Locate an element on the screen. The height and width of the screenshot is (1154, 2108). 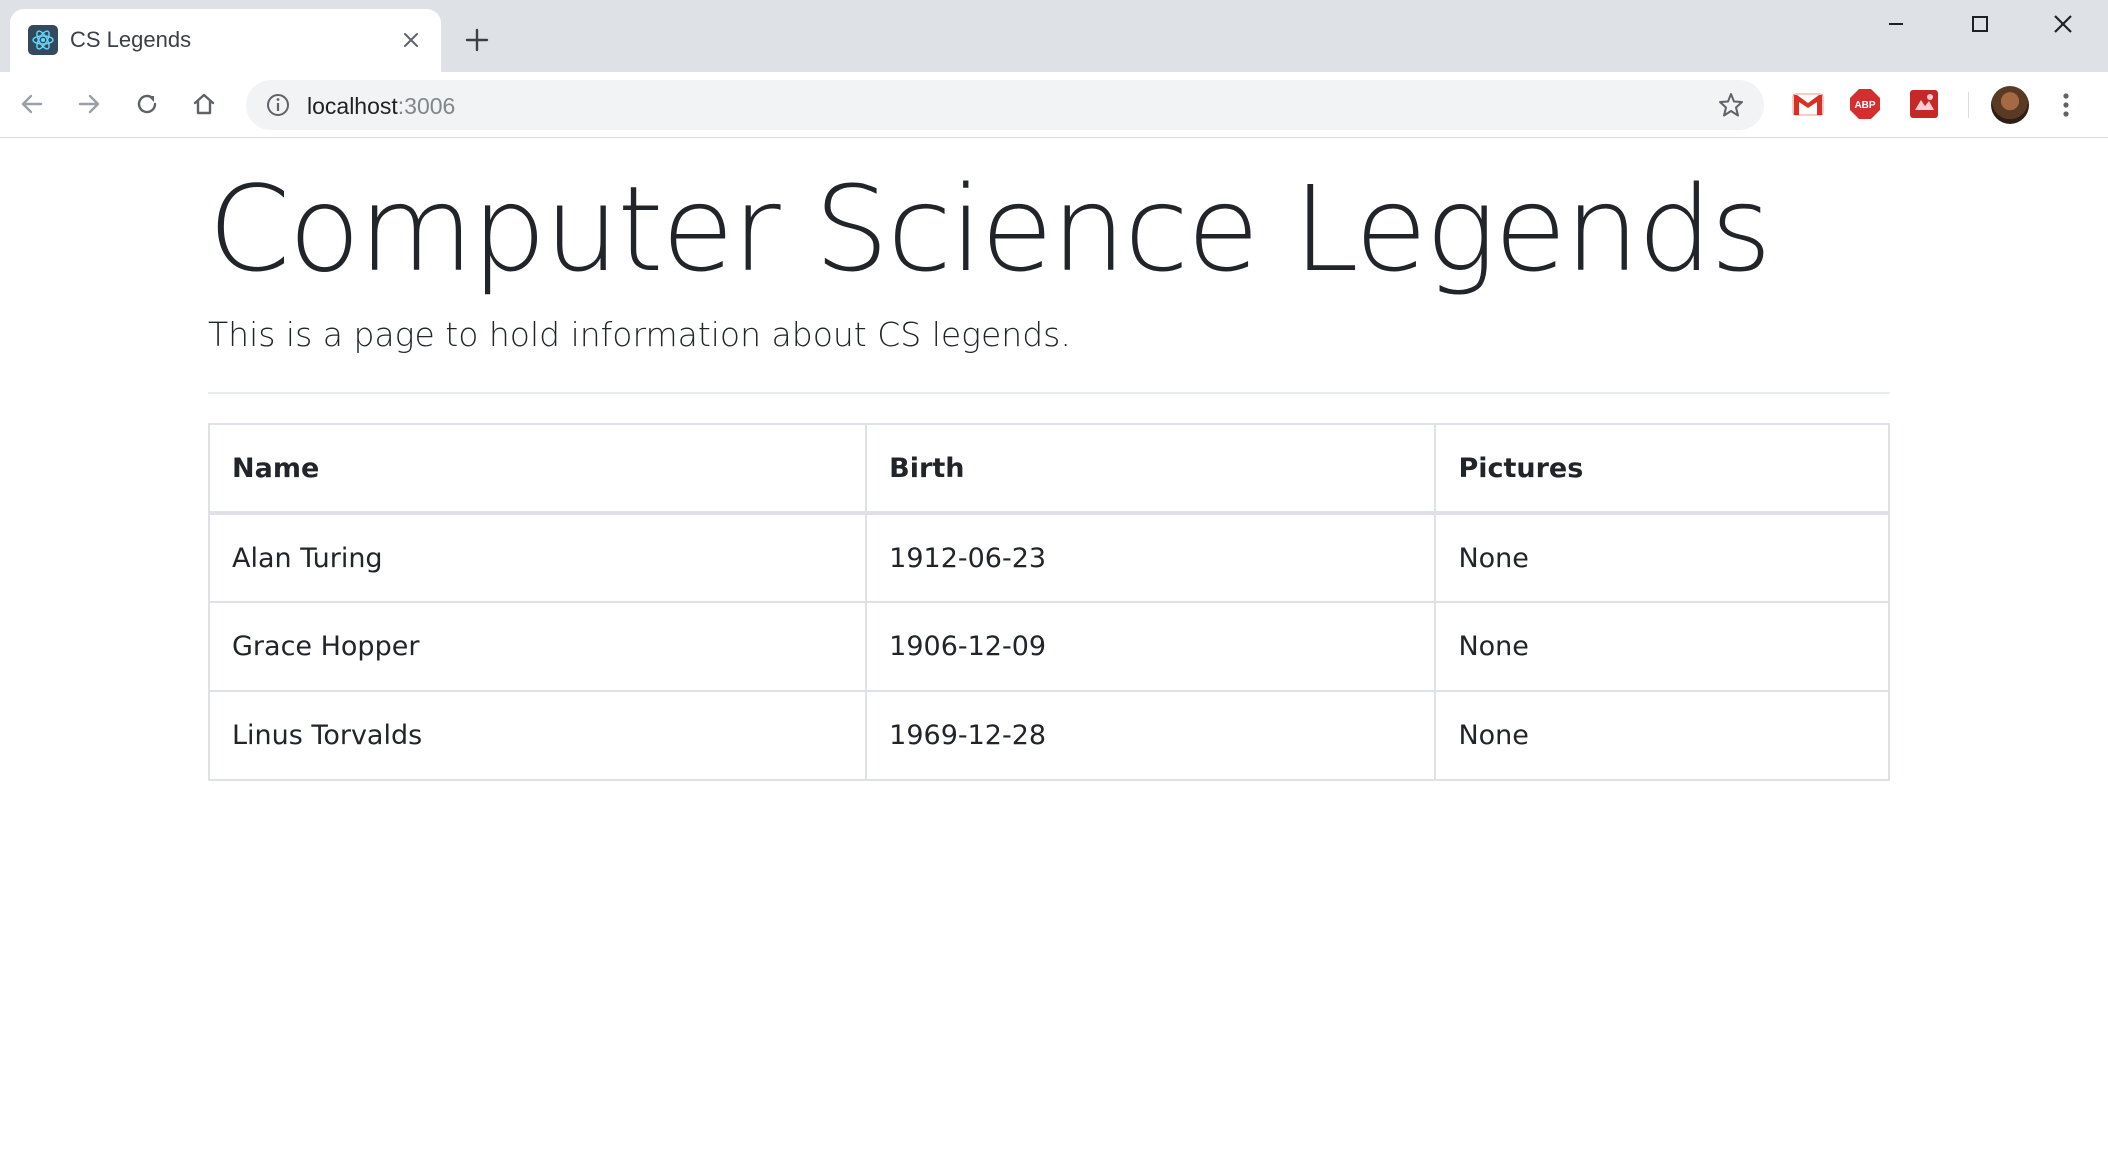
url-port: :3006 is located at coordinates (426, 106).